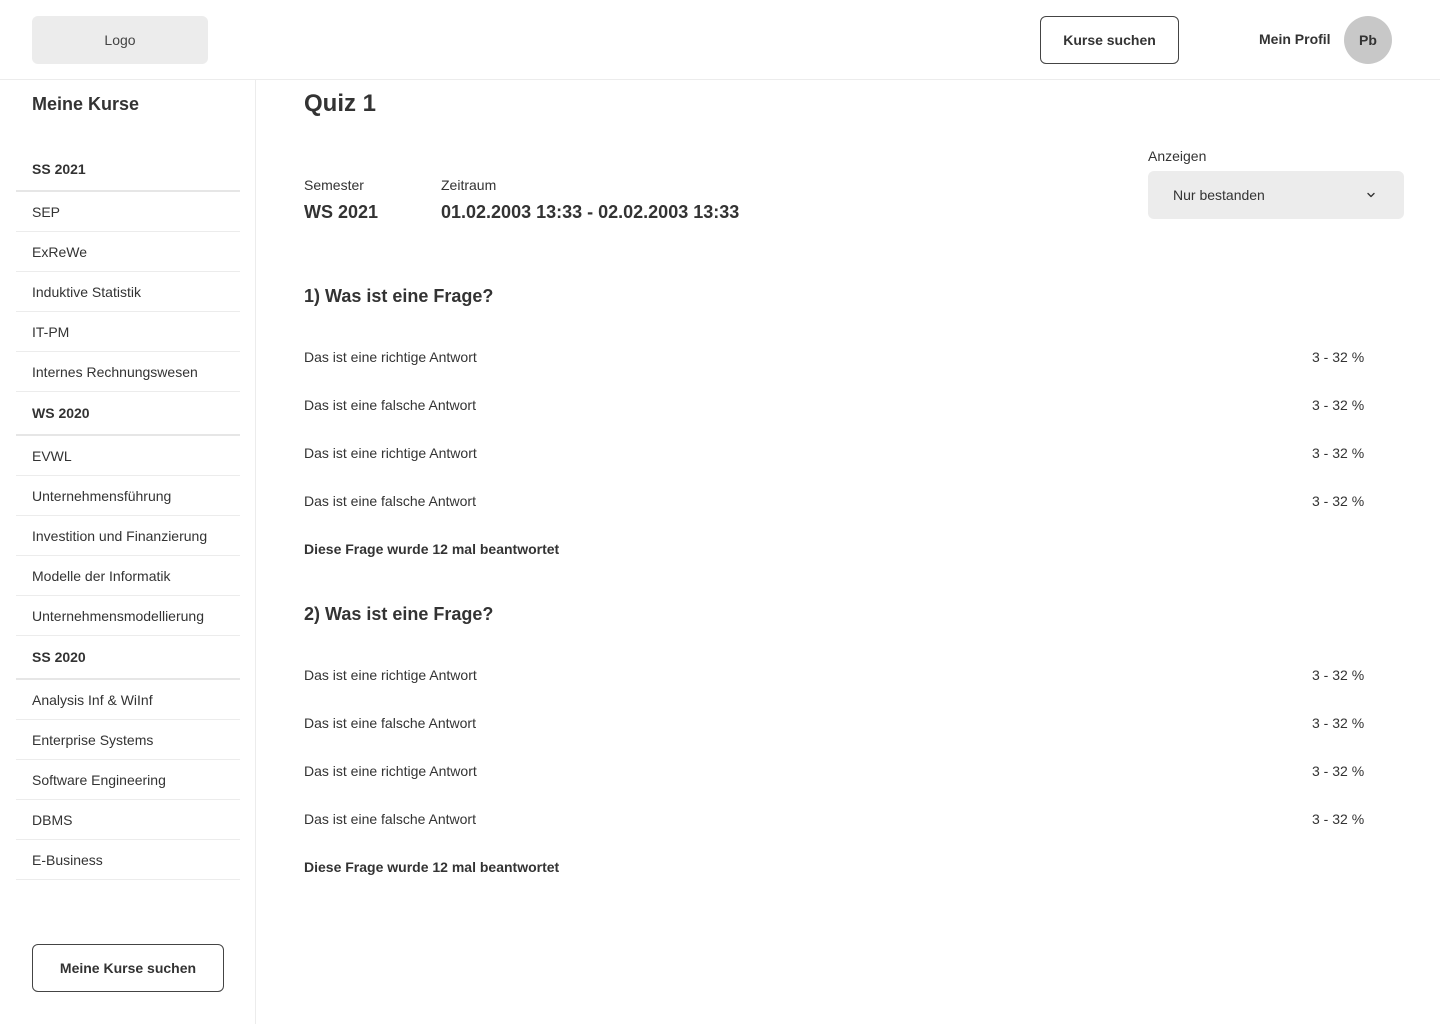 Image resolution: width=1440 pixels, height=1024 pixels. What do you see at coordinates (128, 616) in the screenshot?
I see `sidebar-item-unternehmensmodellierung: Unternehmensmodellierung` at bounding box center [128, 616].